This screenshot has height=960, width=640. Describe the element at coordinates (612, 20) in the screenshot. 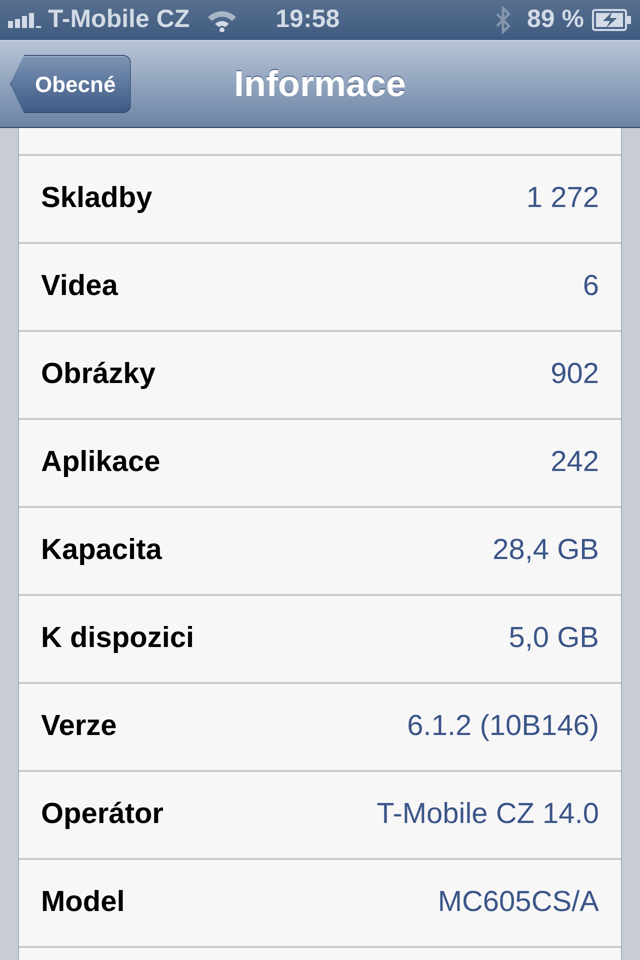

I see `battery-charging-icon` at that location.